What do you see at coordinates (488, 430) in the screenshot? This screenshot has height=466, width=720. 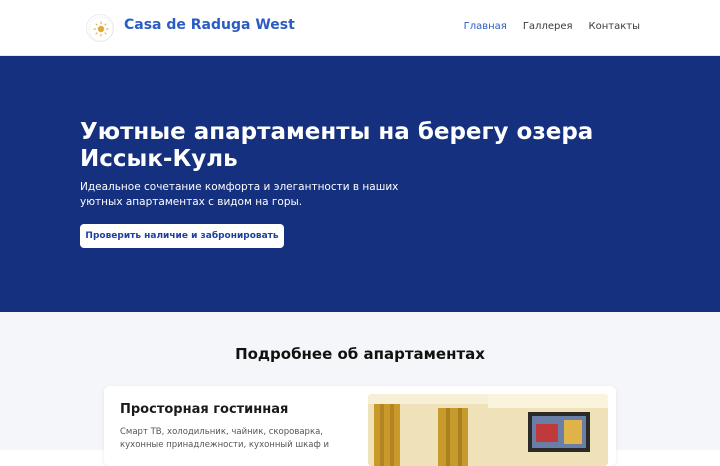 I see `living-room-photo` at bounding box center [488, 430].